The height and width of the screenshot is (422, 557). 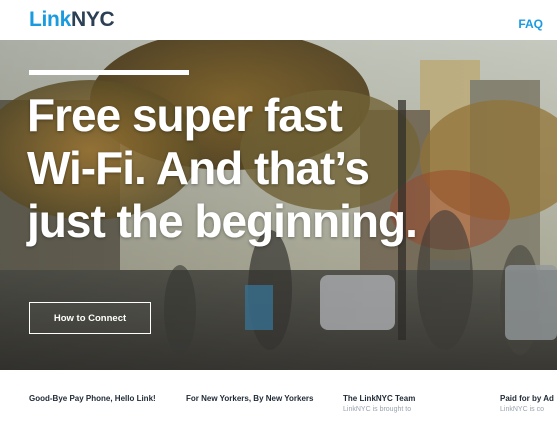 I want to click on headline-line-3: just the beginning., so click(x=222, y=221).